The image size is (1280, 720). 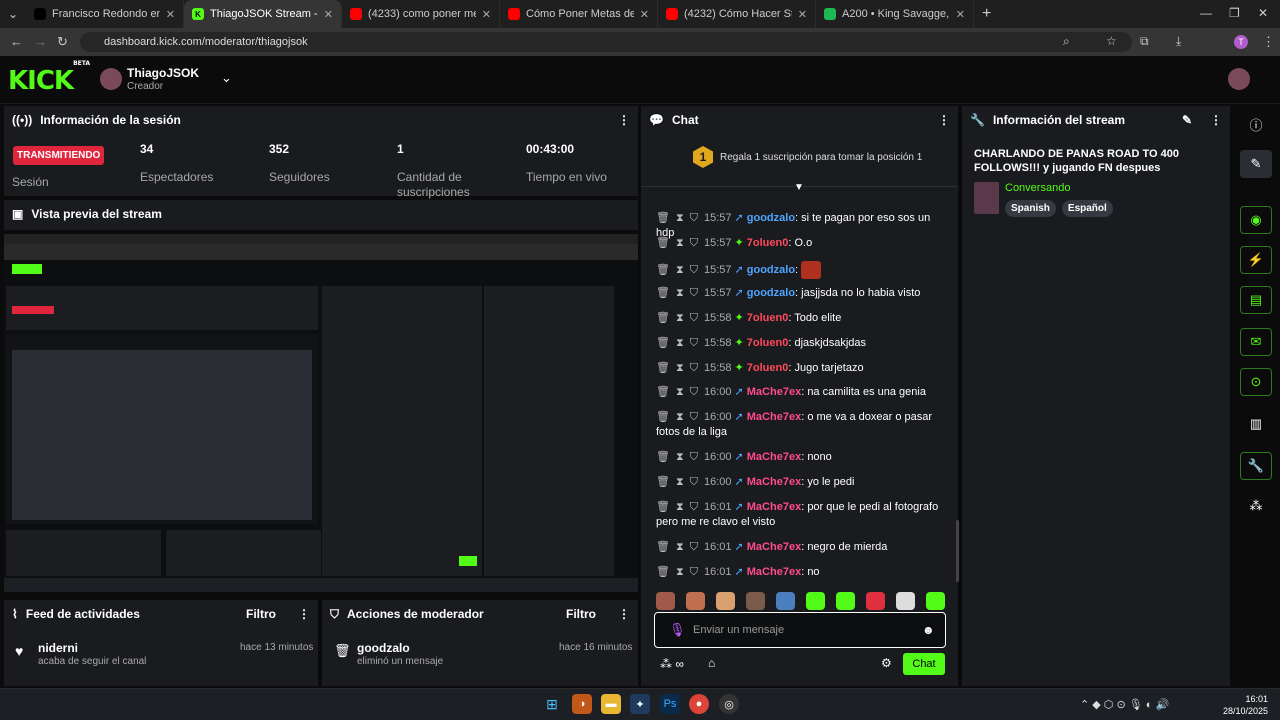 What do you see at coordinates (261, 614) in the screenshot?
I see `feed-filter-button: Filtro` at bounding box center [261, 614].